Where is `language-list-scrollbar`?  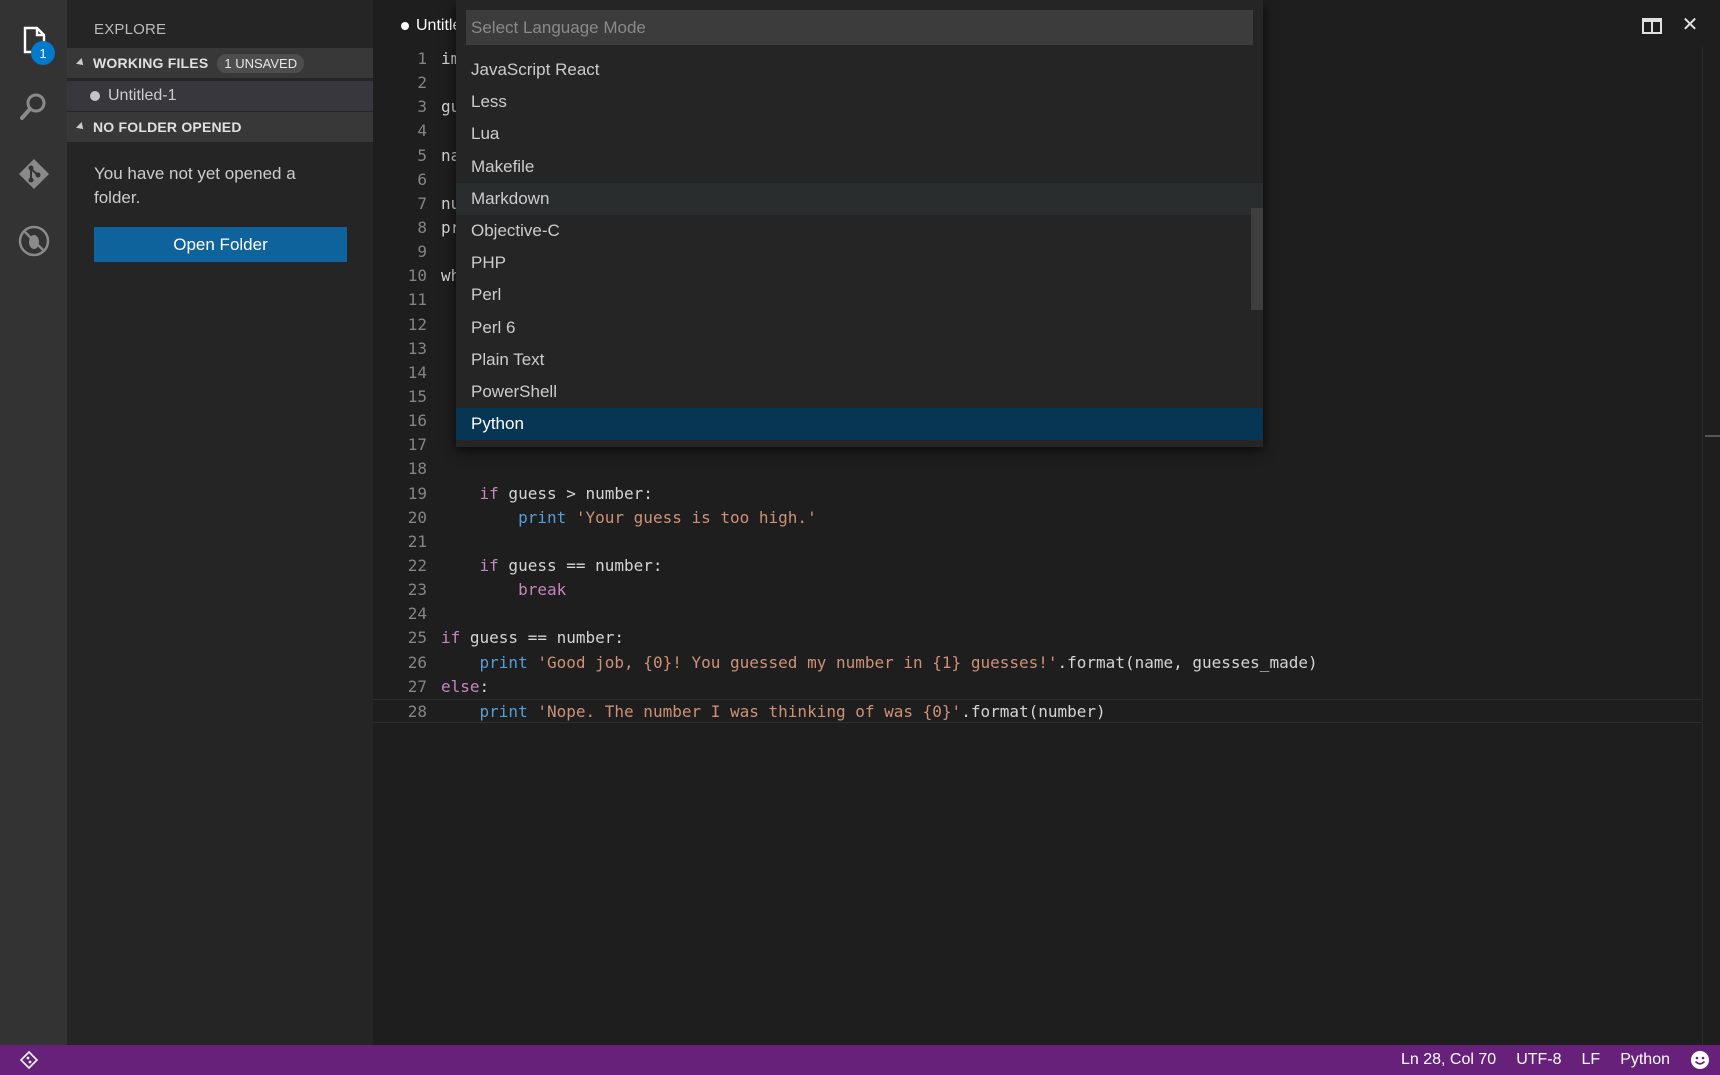 language-list-scrollbar is located at coordinates (1257, 259).